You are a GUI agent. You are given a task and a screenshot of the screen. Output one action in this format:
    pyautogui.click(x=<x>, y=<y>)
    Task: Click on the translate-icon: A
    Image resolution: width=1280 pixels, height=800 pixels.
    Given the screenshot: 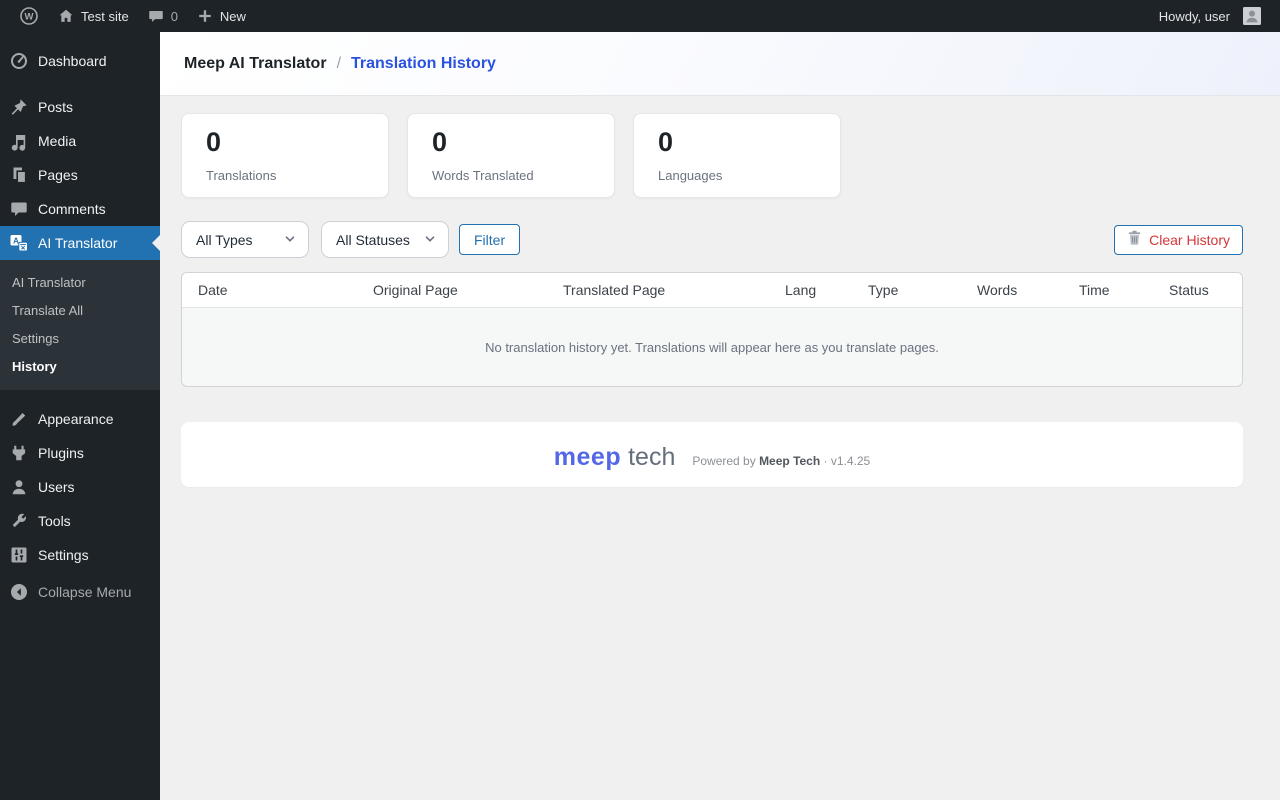 What is the action you would take?
    pyautogui.click(x=19, y=243)
    